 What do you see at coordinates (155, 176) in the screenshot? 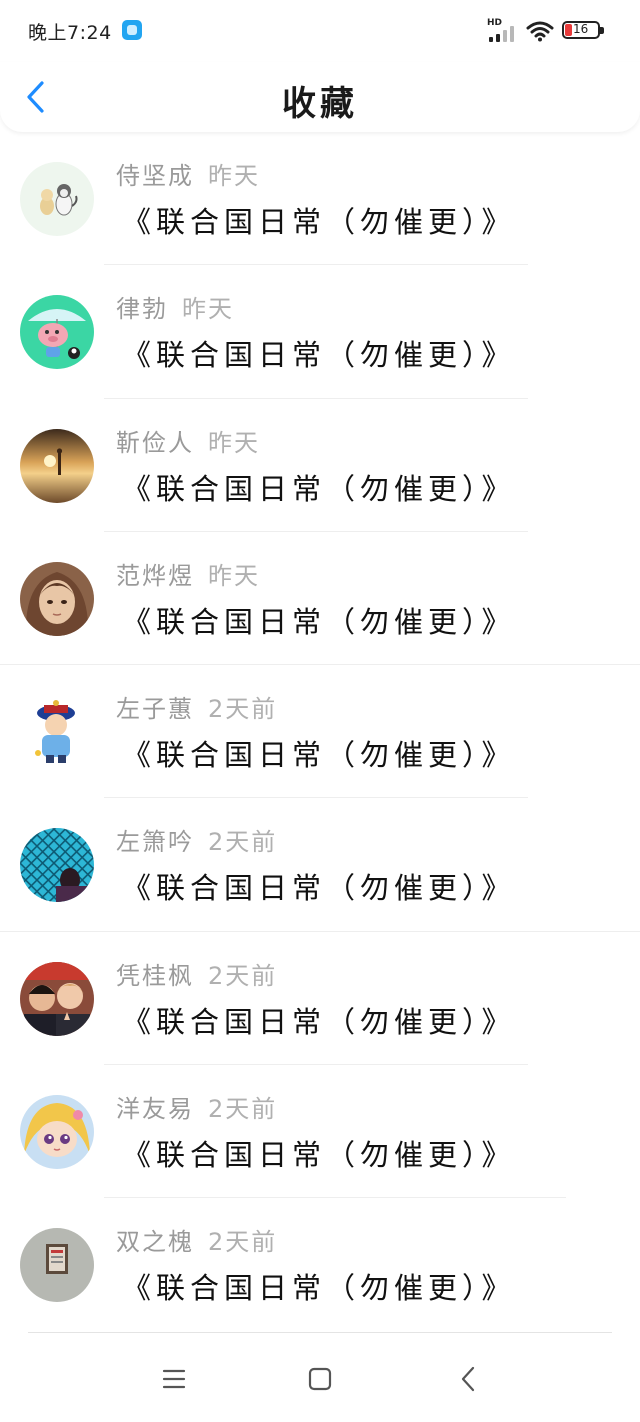
I see `user-name: 侍坚成` at bounding box center [155, 176].